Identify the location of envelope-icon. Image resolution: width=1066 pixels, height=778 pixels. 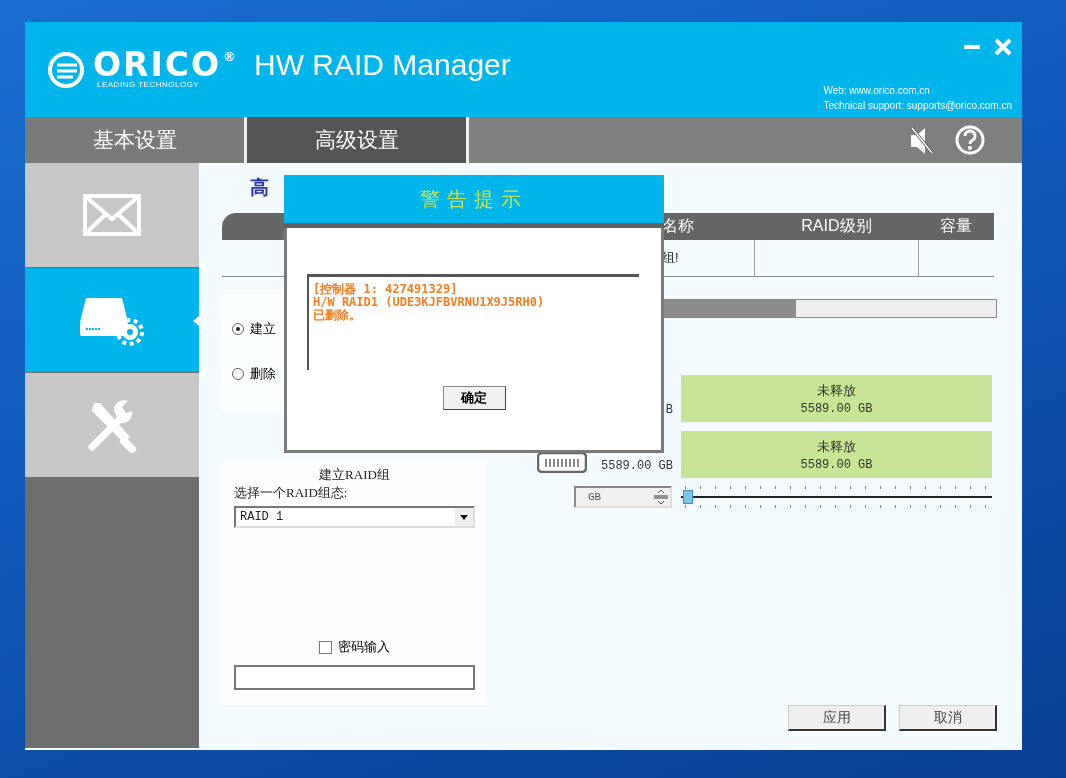
(112, 215).